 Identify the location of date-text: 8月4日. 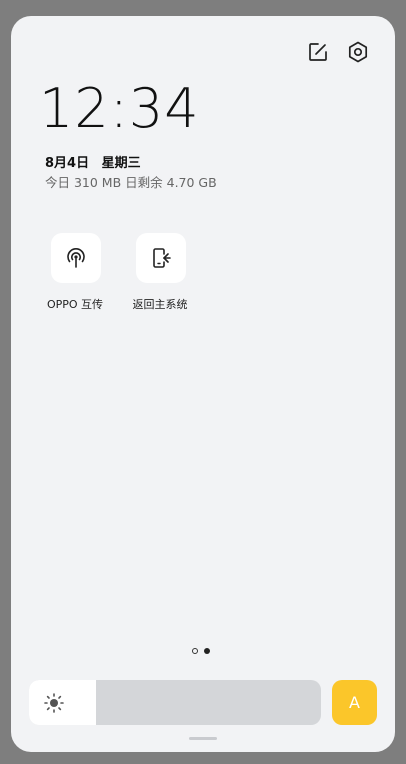
(67, 163).